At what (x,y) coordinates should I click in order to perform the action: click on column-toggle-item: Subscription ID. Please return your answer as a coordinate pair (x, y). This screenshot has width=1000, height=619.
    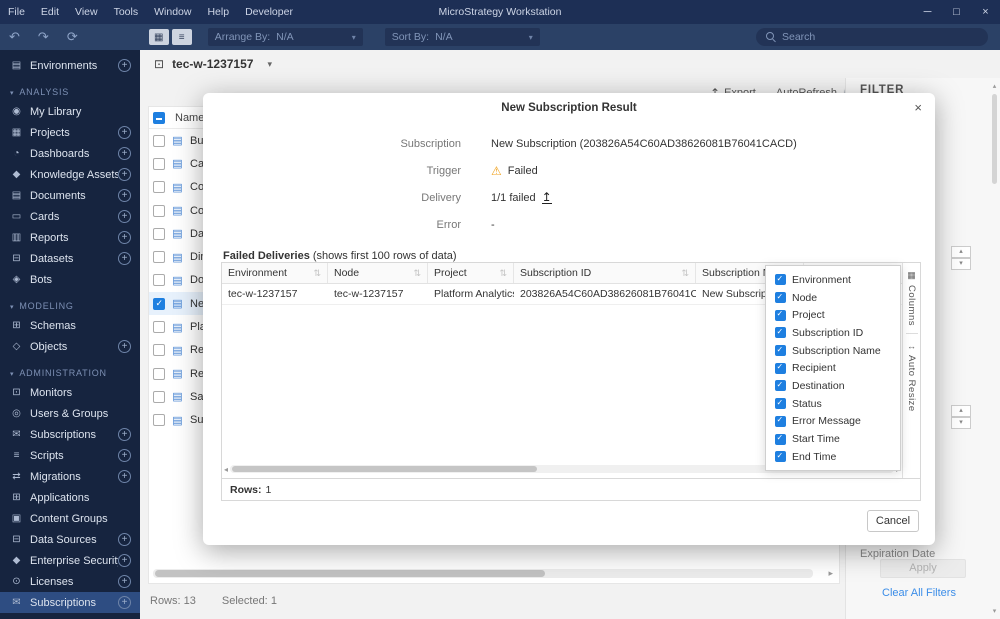
    Looking at the image, I should click on (833, 333).